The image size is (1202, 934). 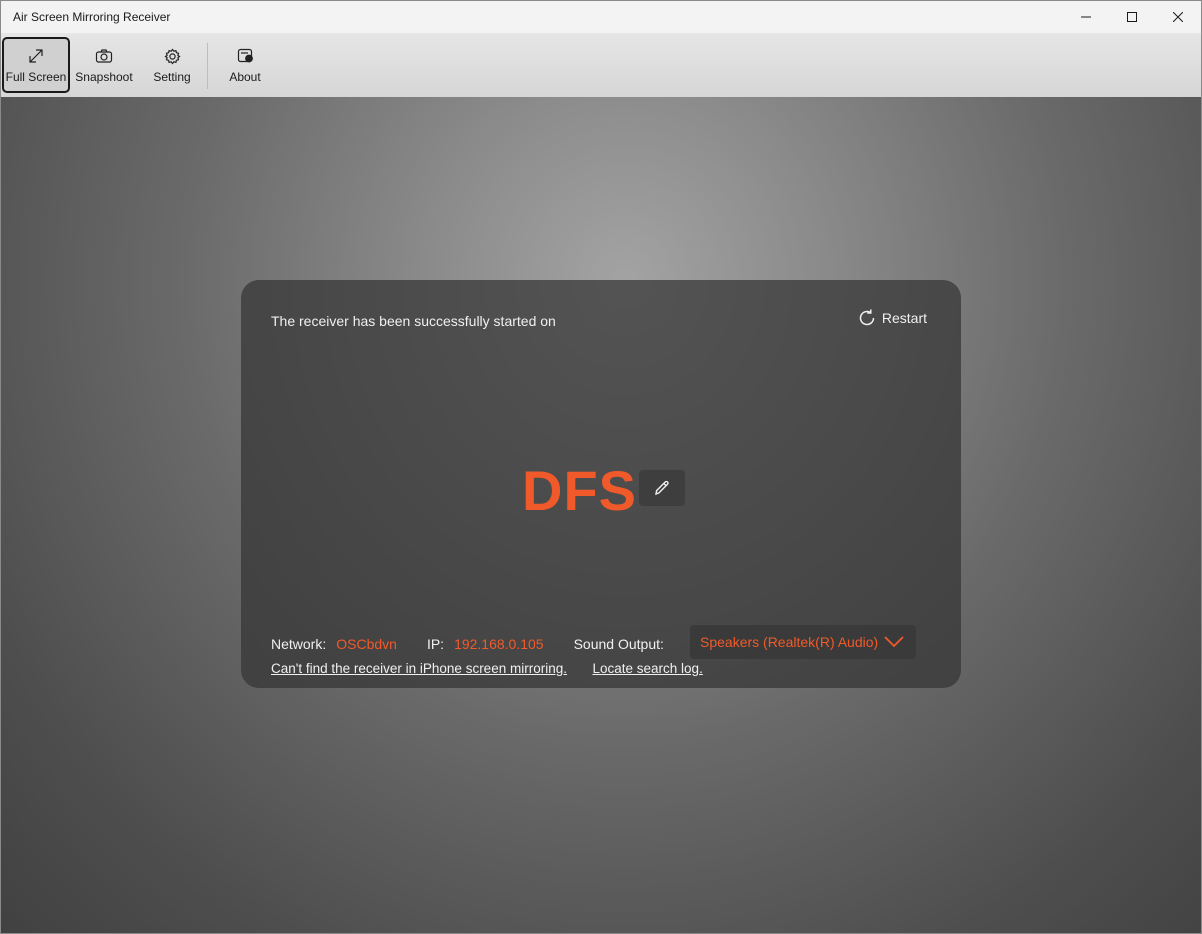 I want to click on window-controls, so click(x=1132, y=17).